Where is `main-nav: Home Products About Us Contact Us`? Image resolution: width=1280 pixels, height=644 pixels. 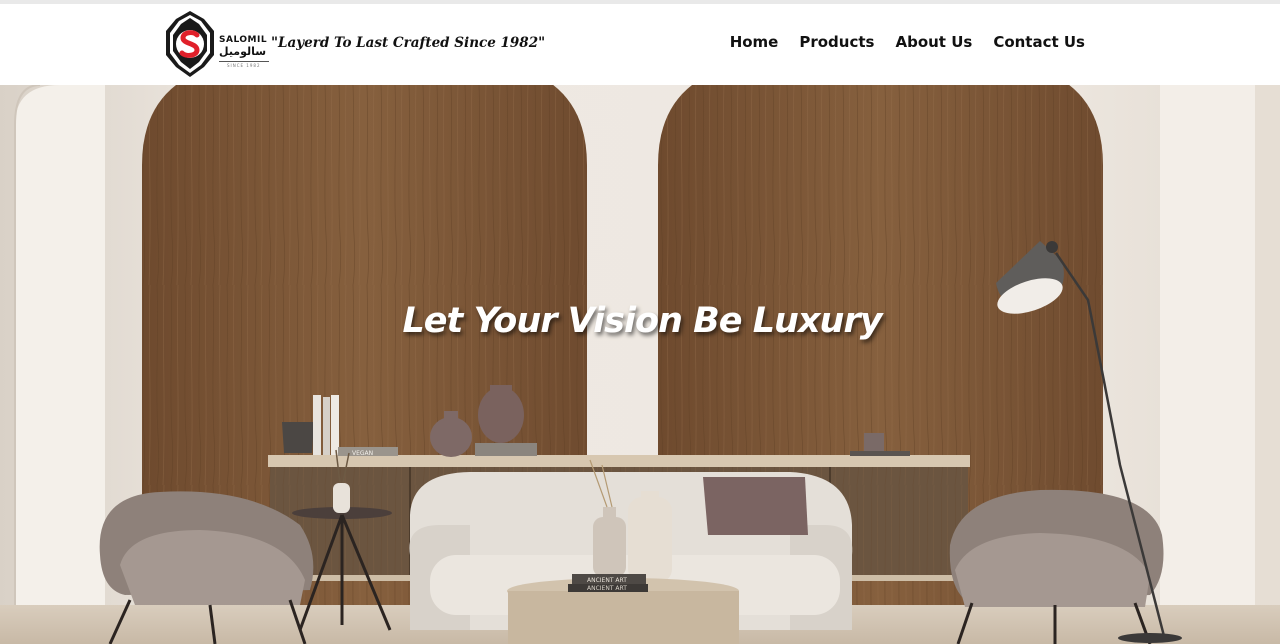 main-nav: Home Products About Us Contact Us is located at coordinates (907, 42).